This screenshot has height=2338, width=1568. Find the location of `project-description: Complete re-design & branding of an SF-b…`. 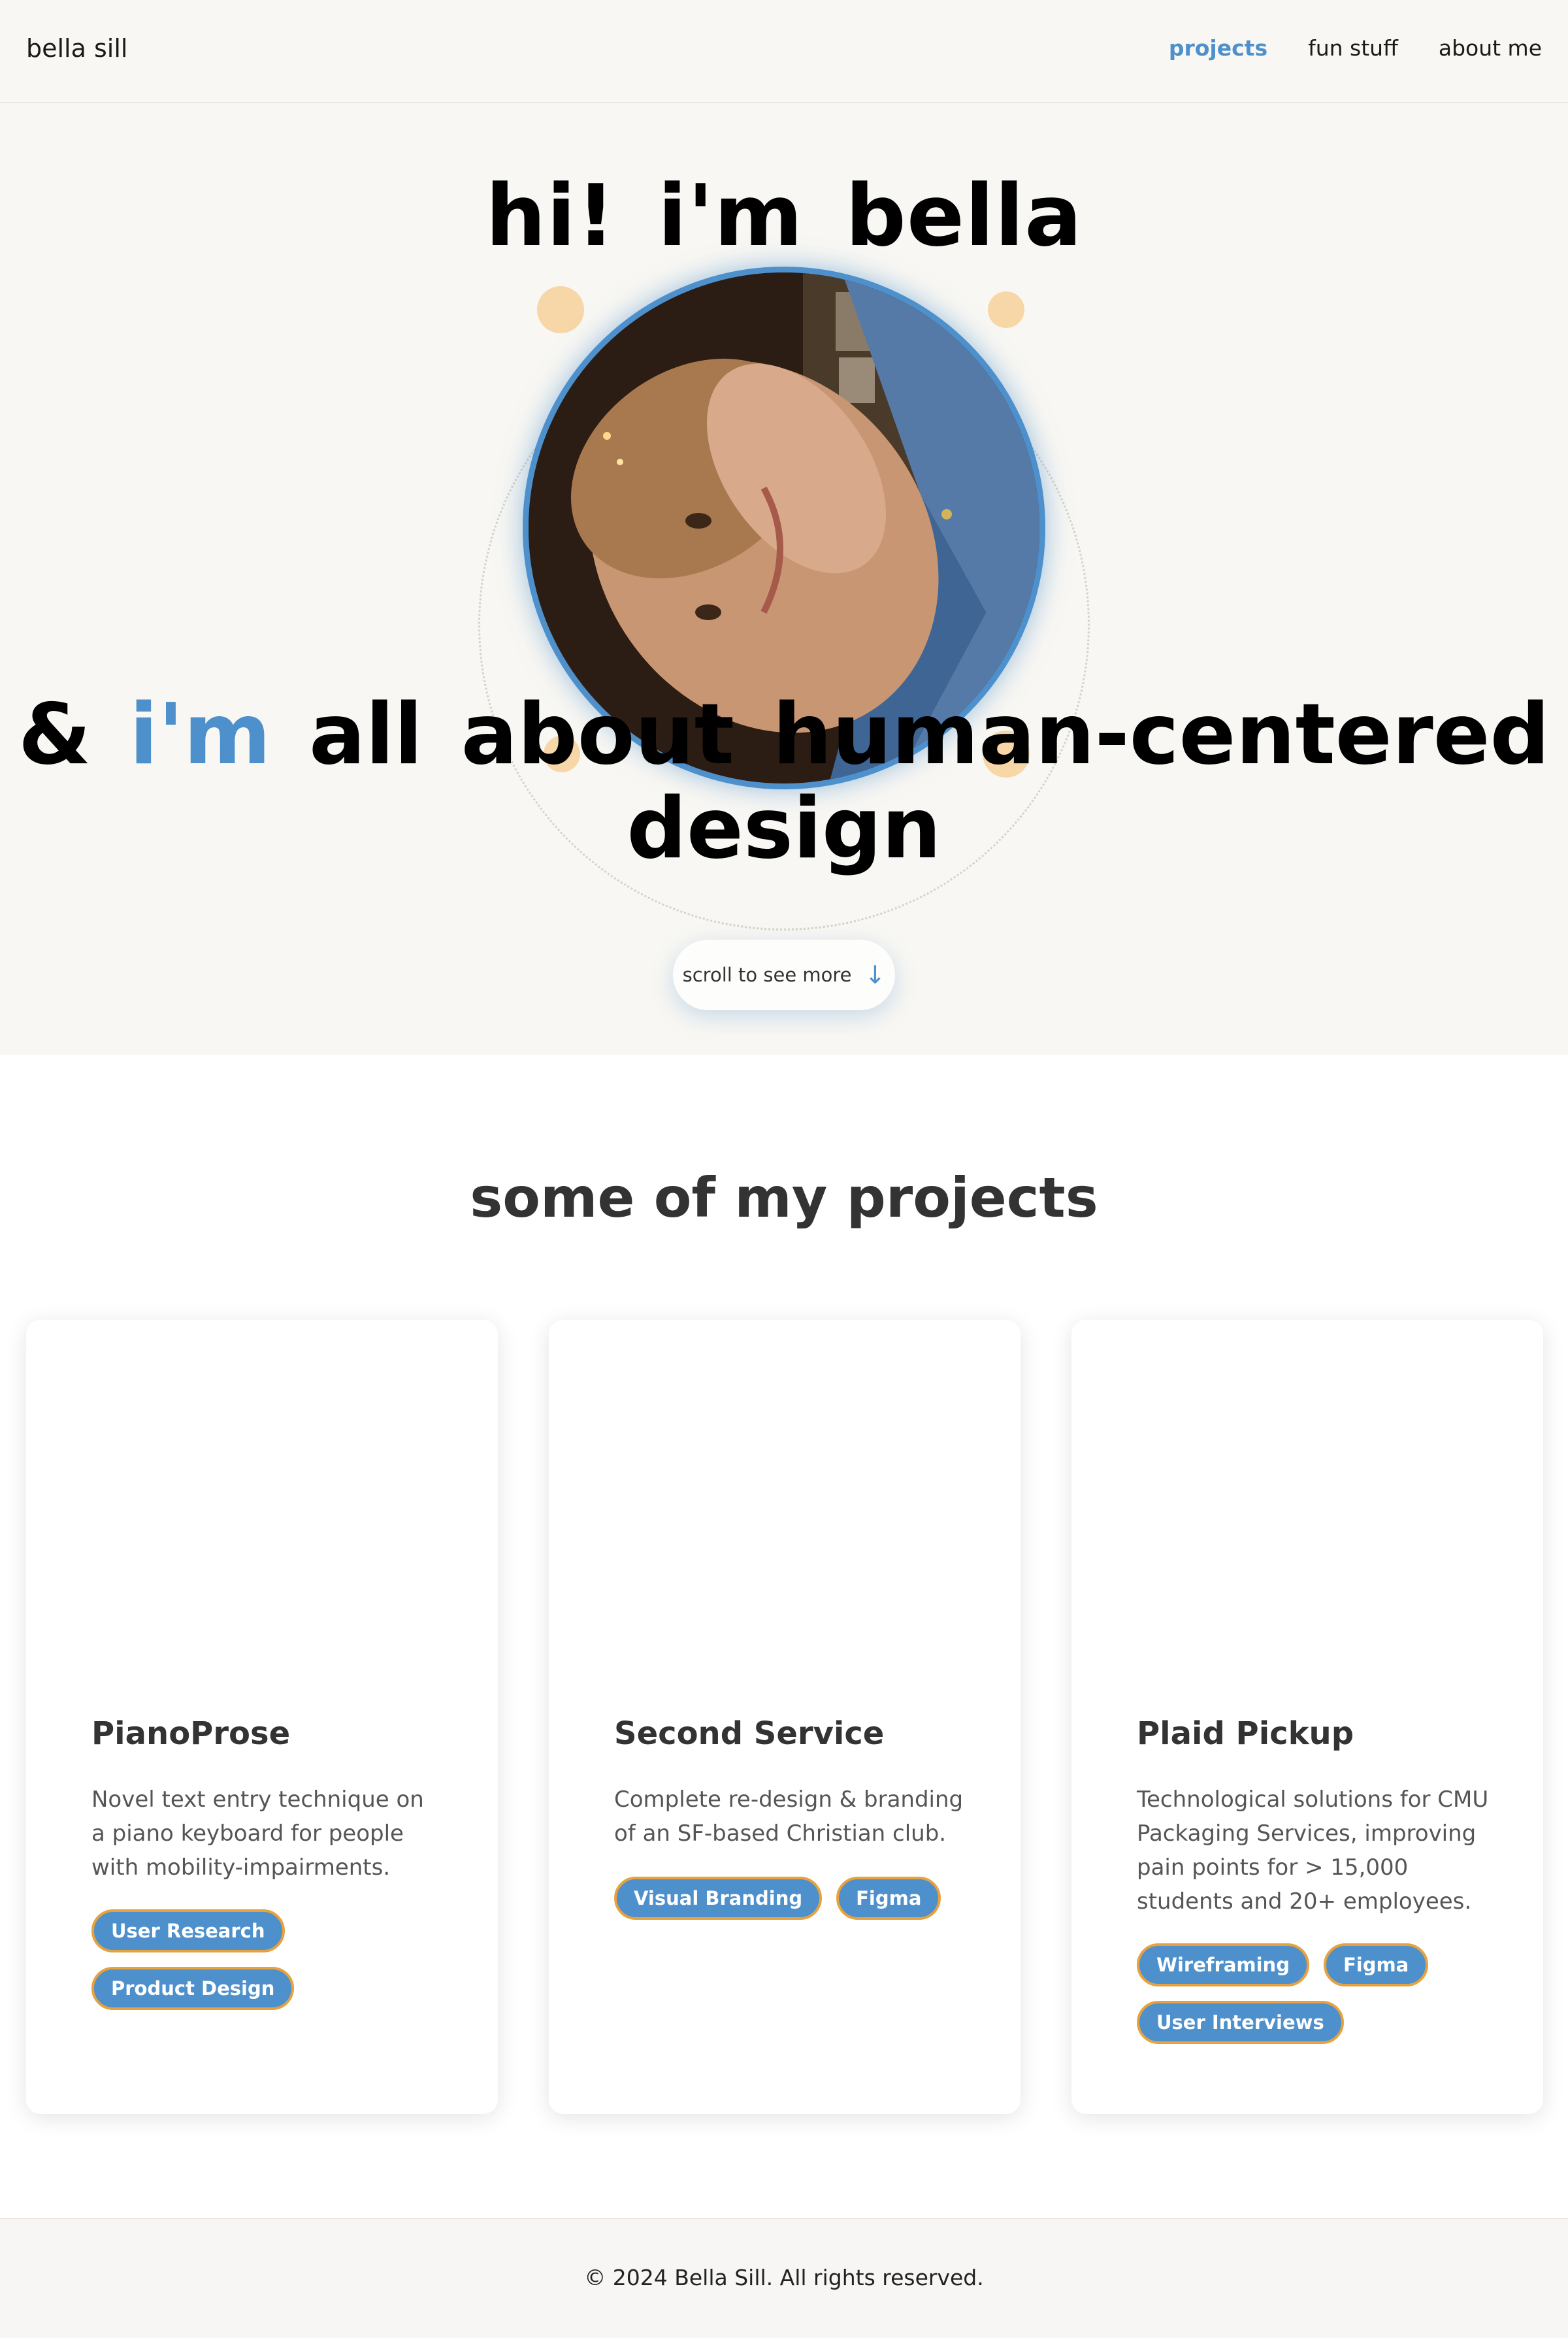

project-description: Complete re-design & branding of an SF-b… is located at coordinates (789, 1816).